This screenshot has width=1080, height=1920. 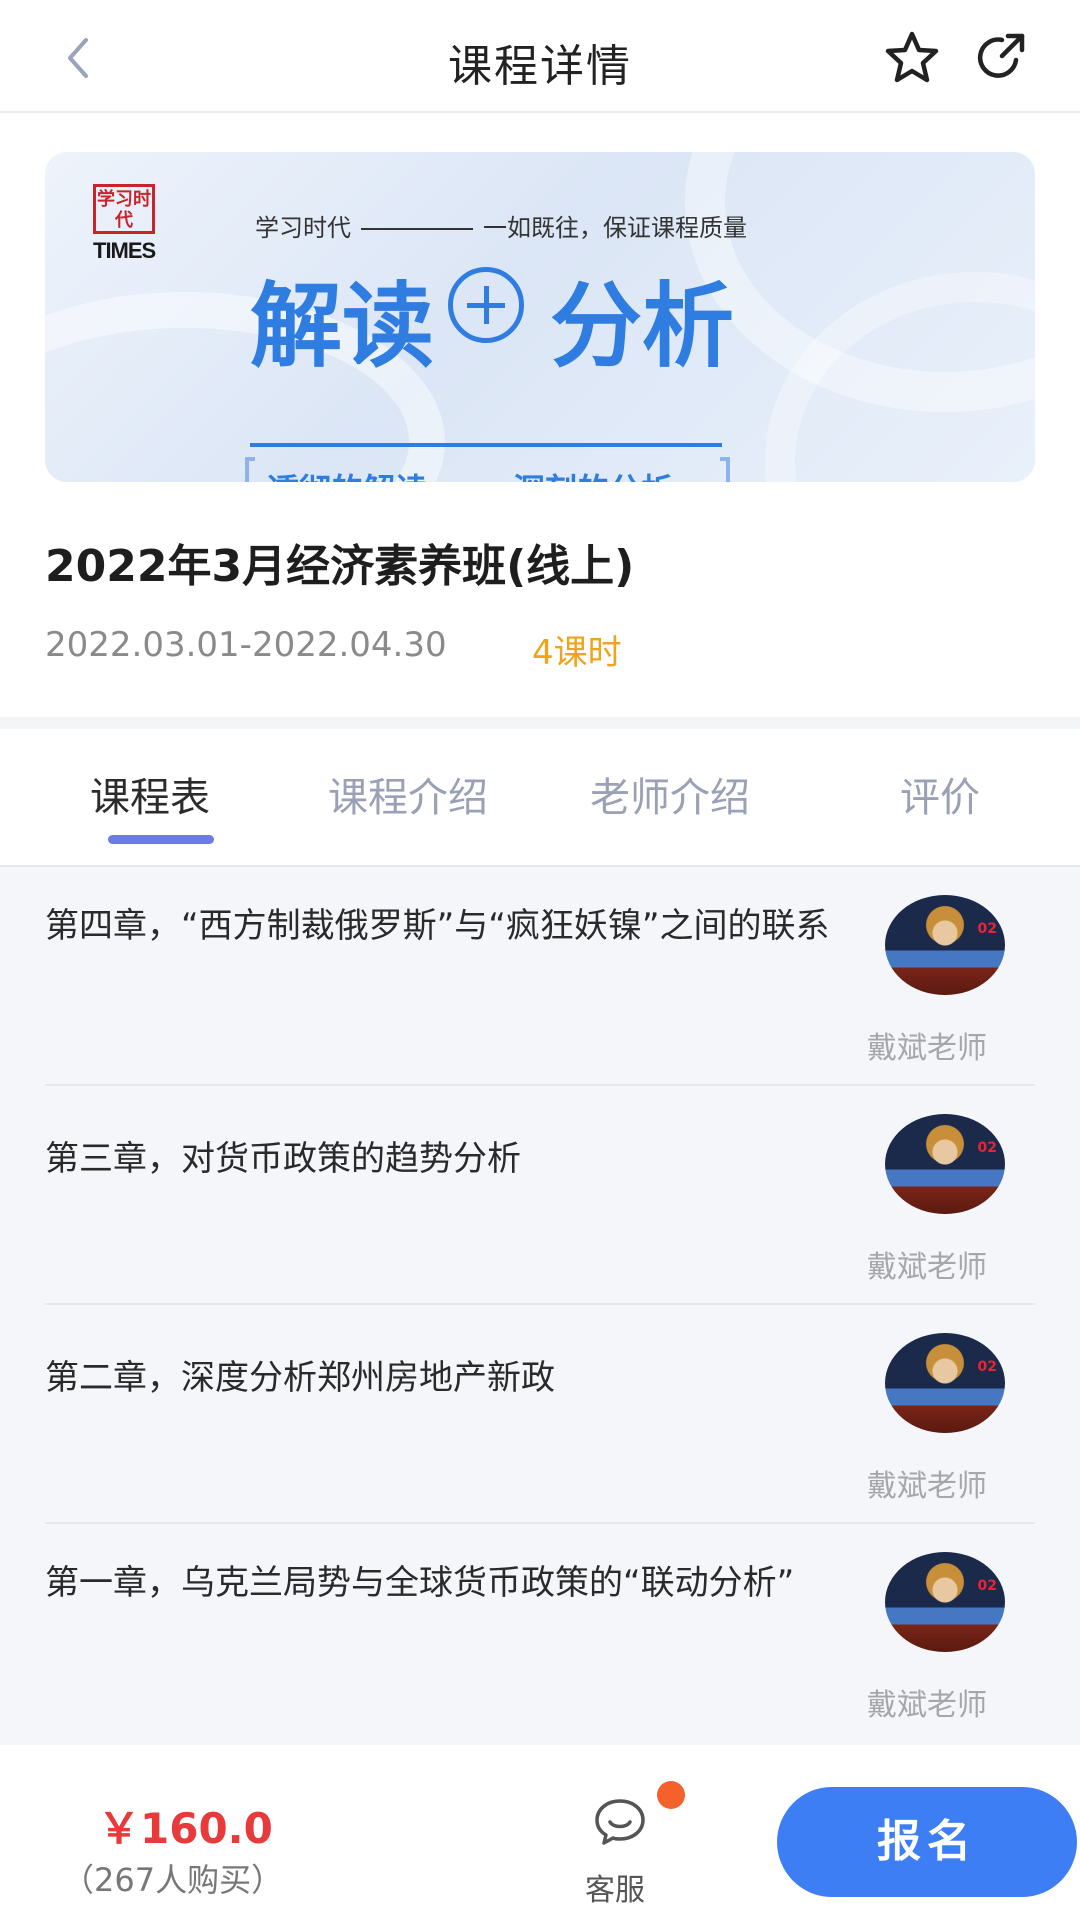 What do you see at coordinates (173, 1880) in the screenshot?
I see `buyer-count: （267人购买）` at bounding box center [173, 1880].